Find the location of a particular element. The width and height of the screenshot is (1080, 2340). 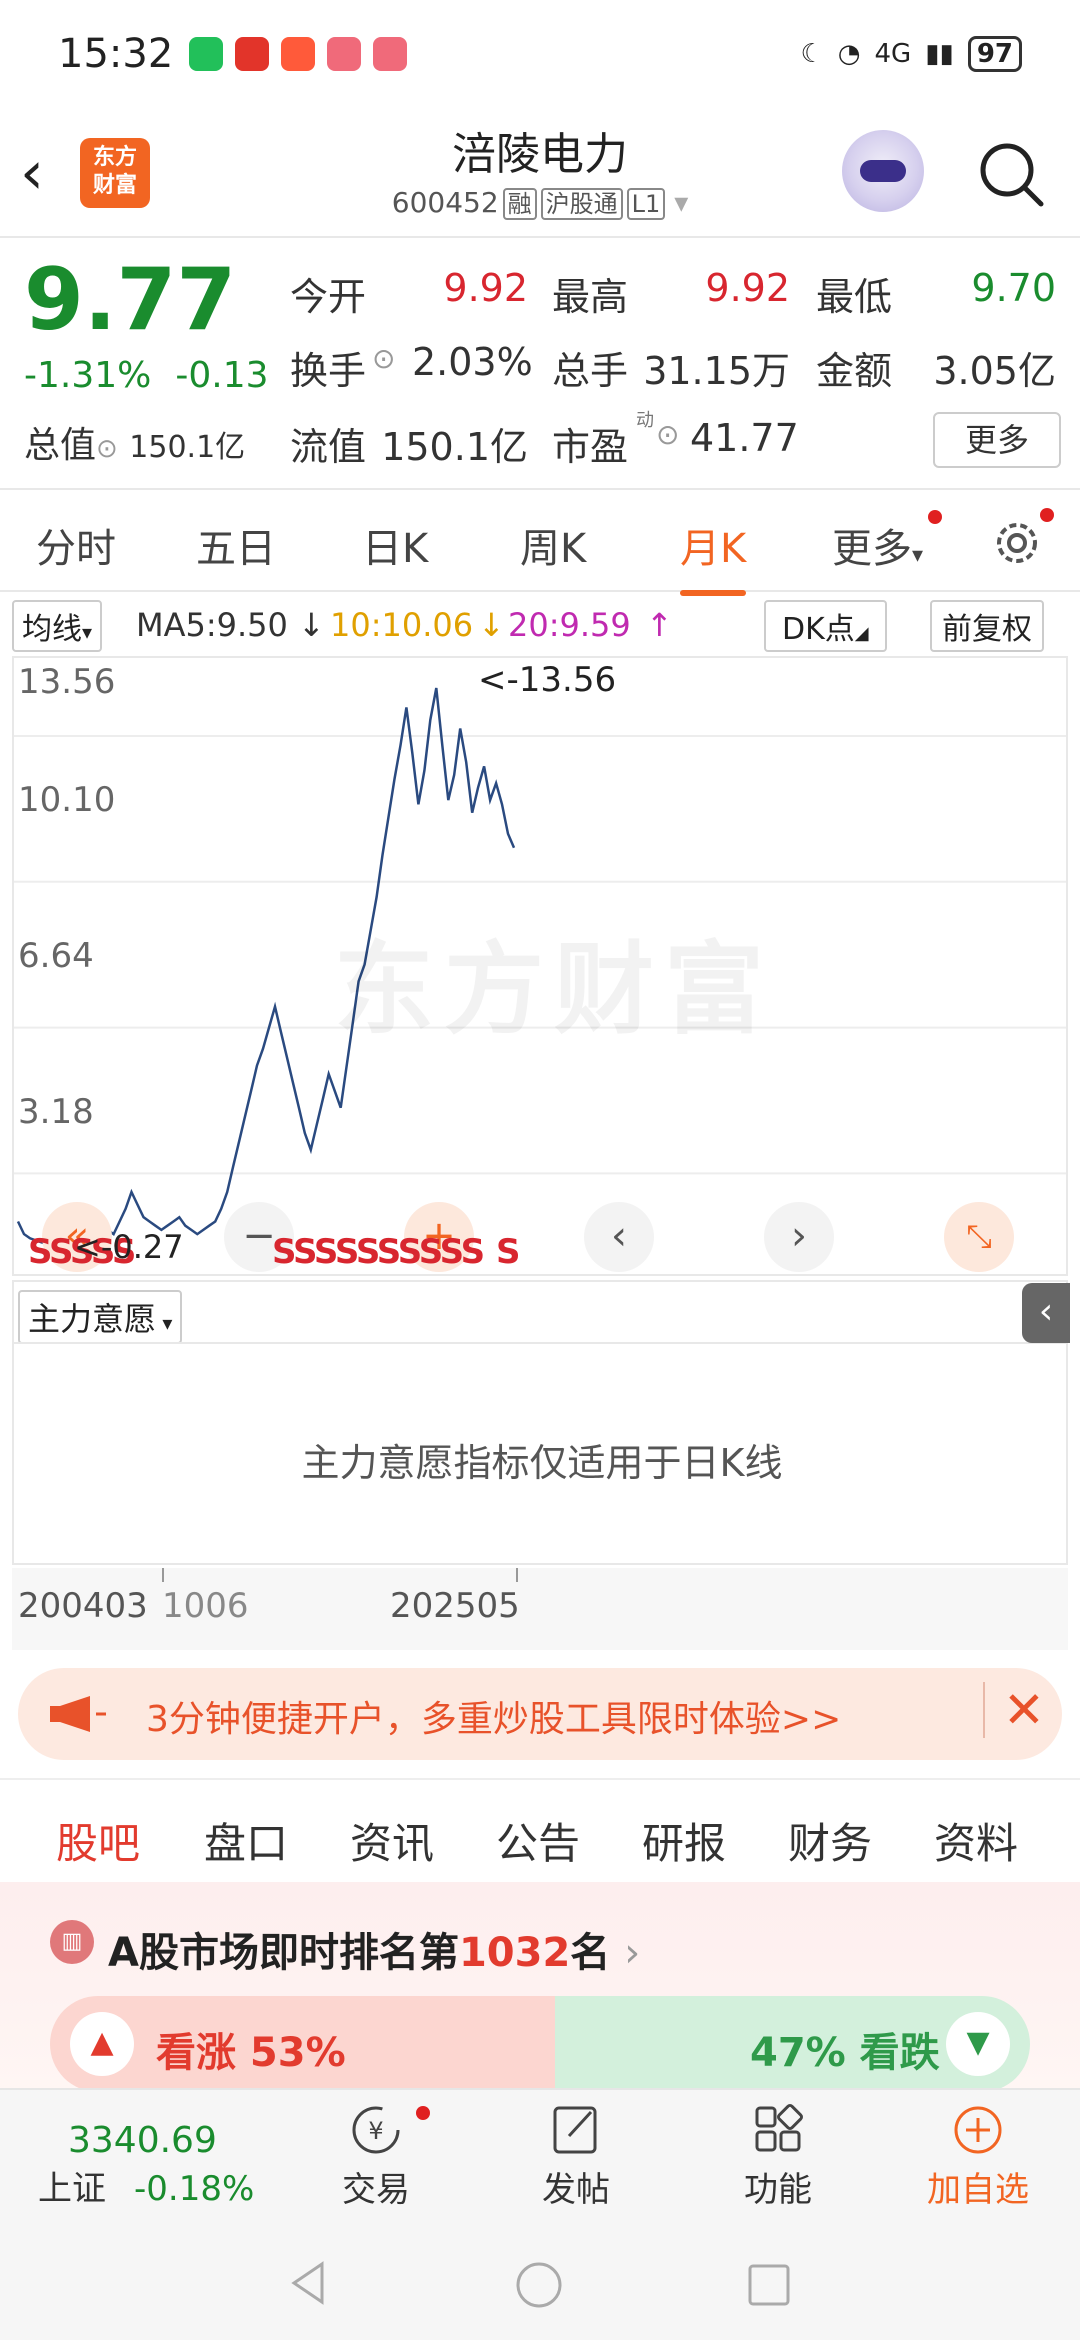

post-button: 发帖 is located at coordinates (576, 2156).